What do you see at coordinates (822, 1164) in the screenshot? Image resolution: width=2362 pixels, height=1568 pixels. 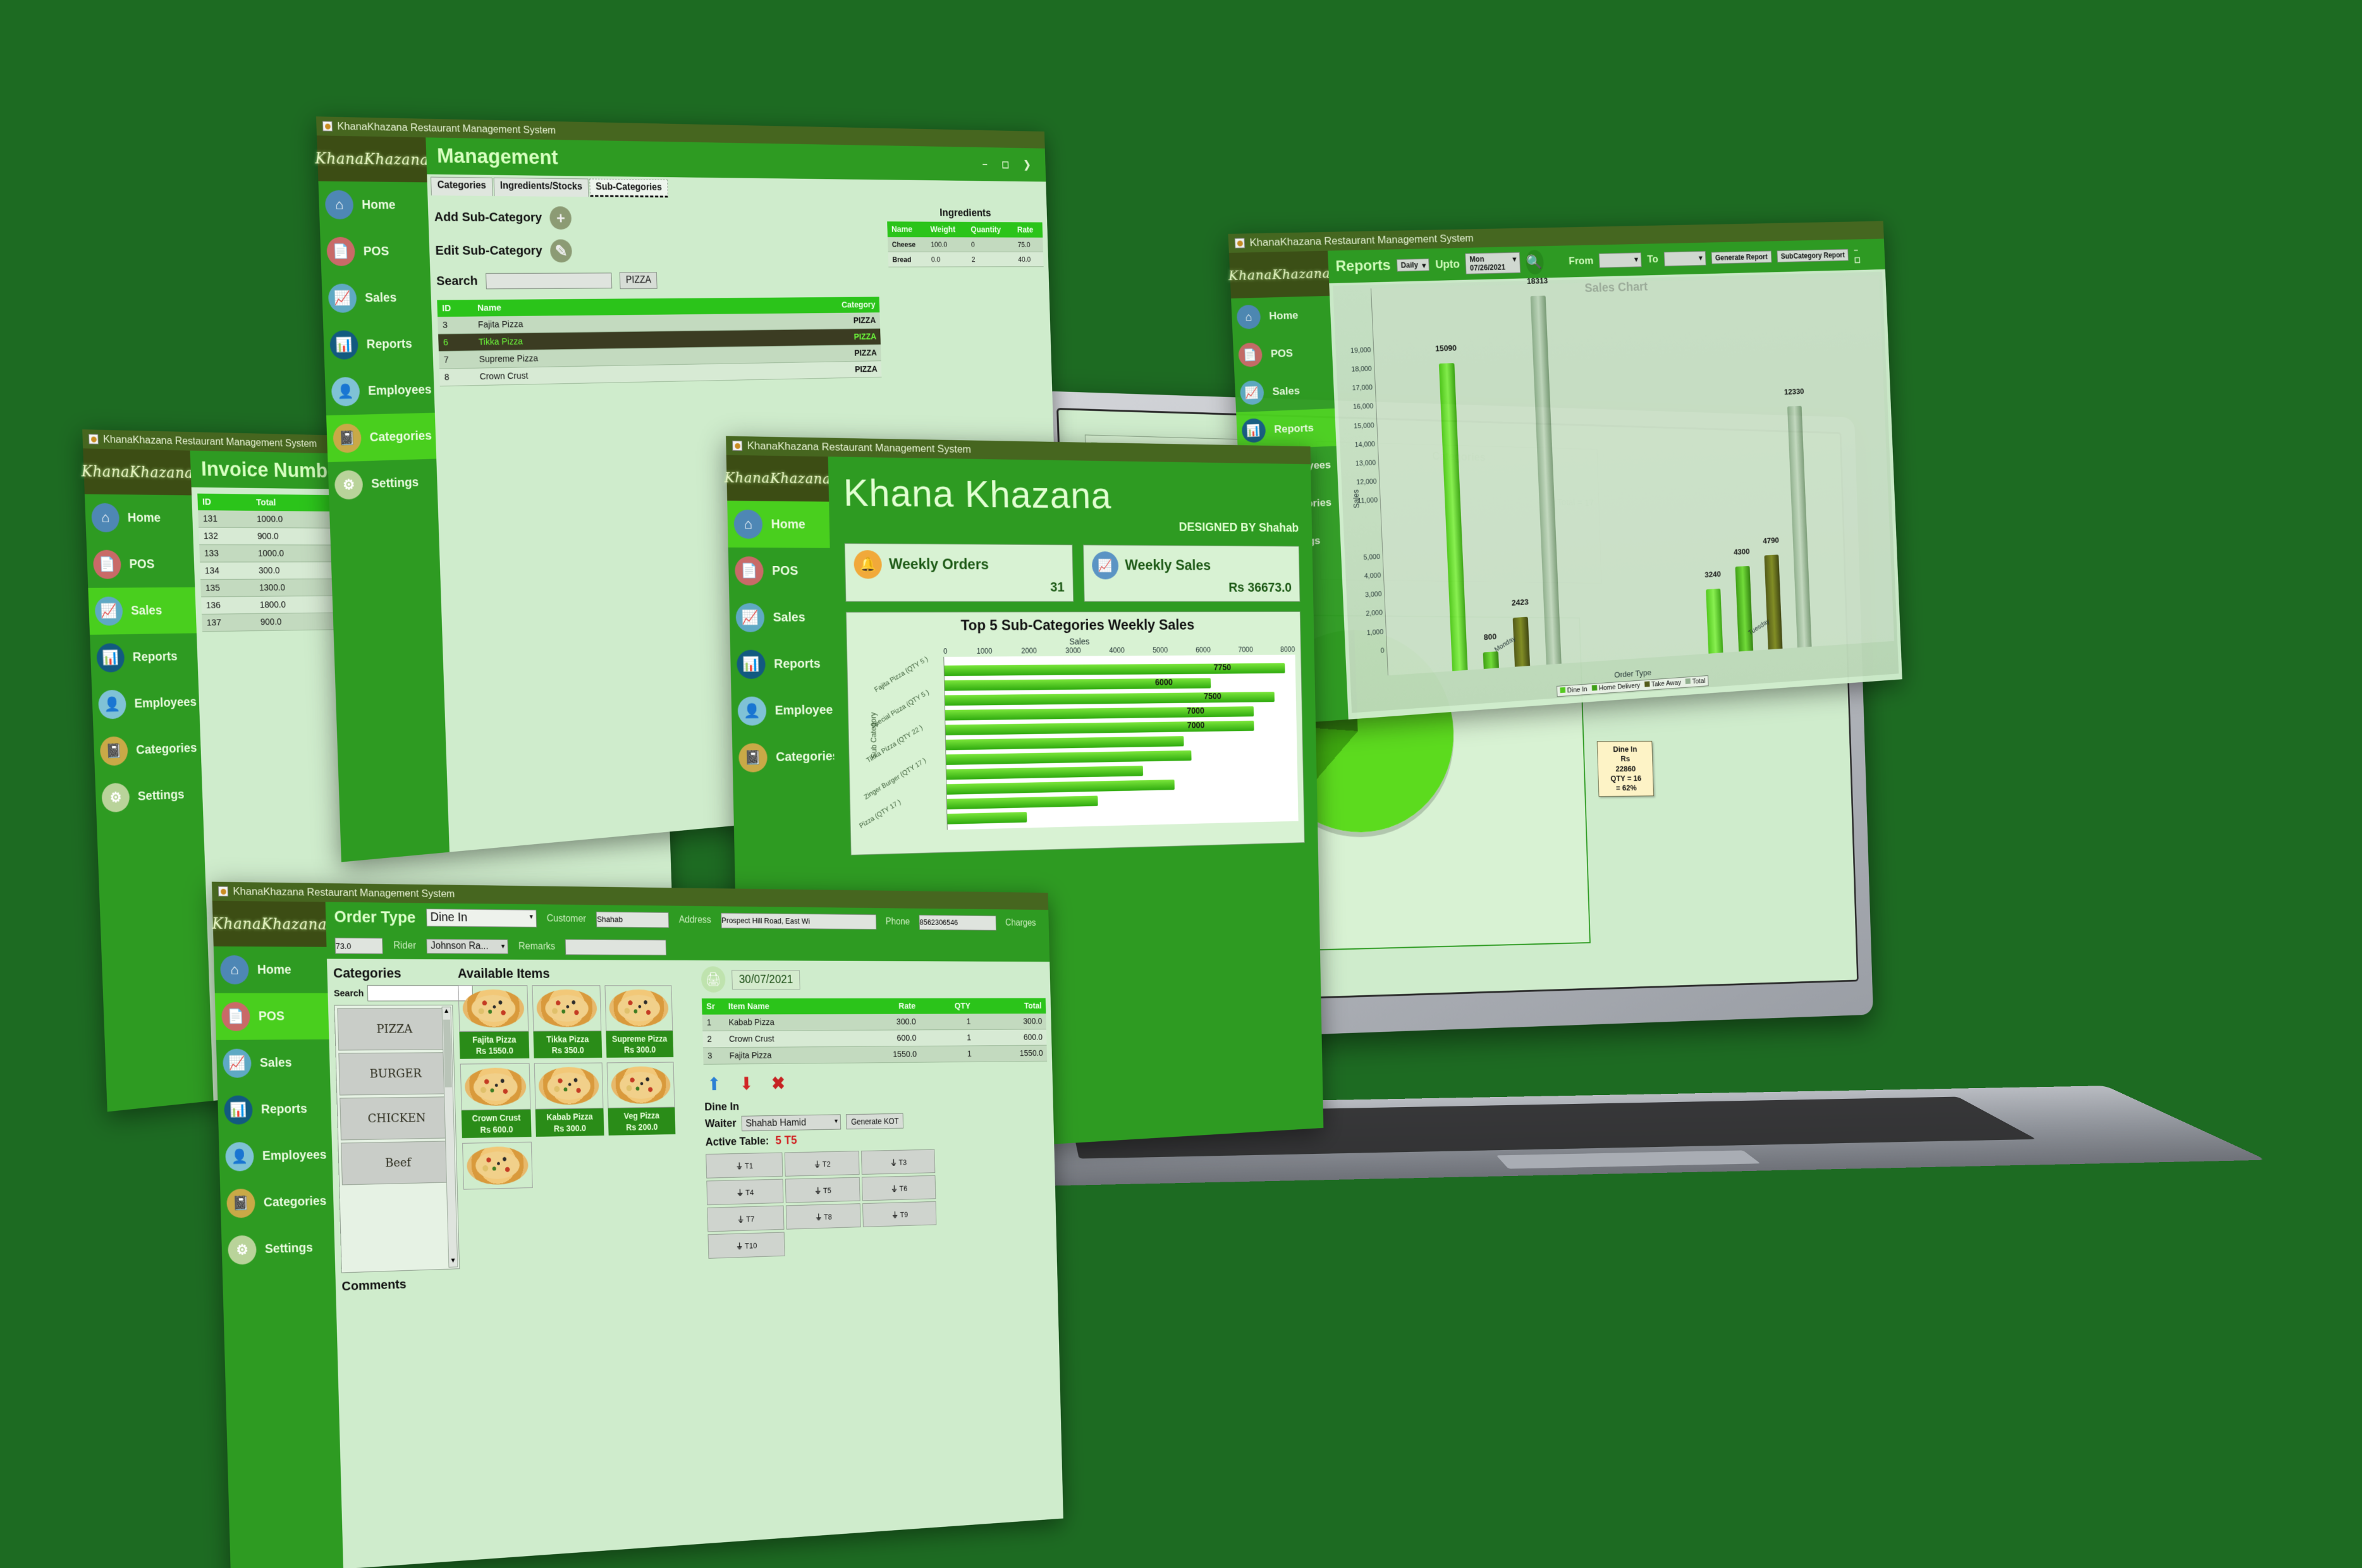 I see `table-button-t2: ⏚ T2` at bounding box center [822, 1164].